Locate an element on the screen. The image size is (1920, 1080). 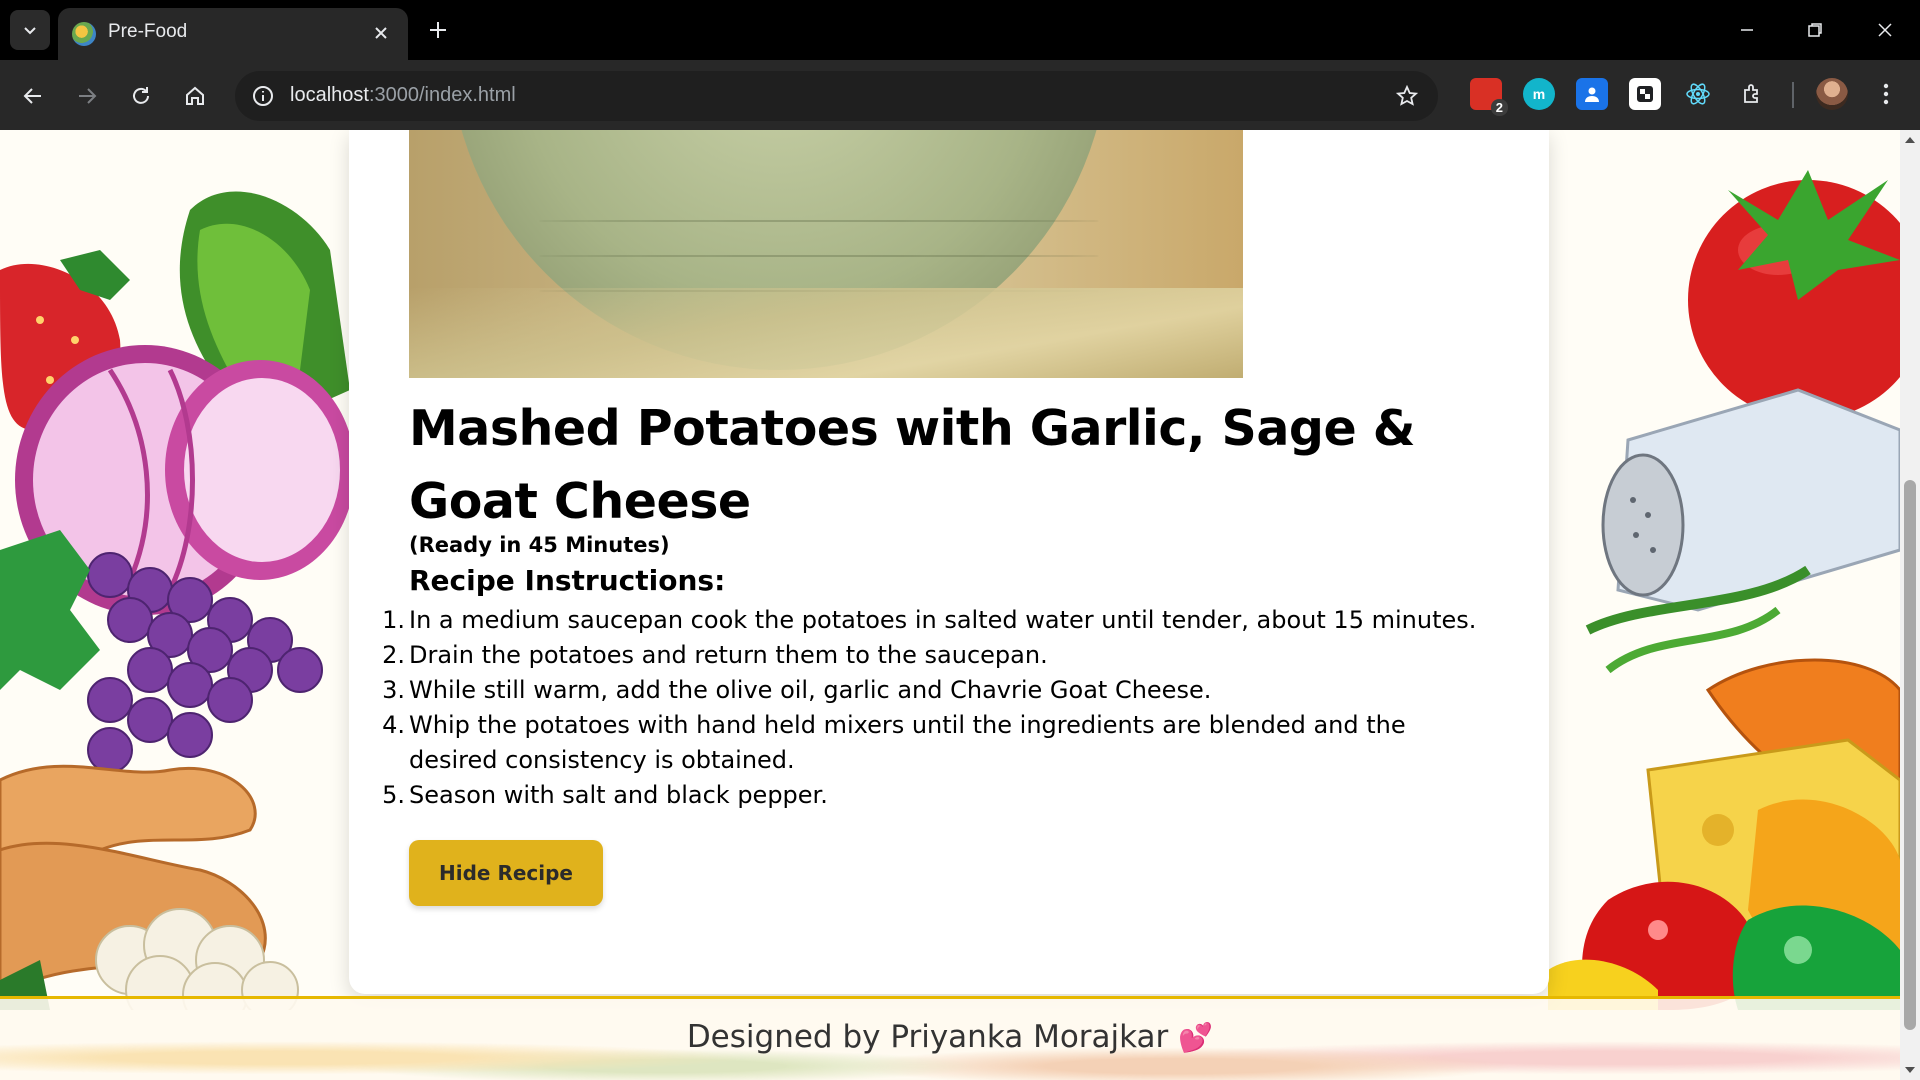
step-number: 5. is located at coordinates (393, 795).